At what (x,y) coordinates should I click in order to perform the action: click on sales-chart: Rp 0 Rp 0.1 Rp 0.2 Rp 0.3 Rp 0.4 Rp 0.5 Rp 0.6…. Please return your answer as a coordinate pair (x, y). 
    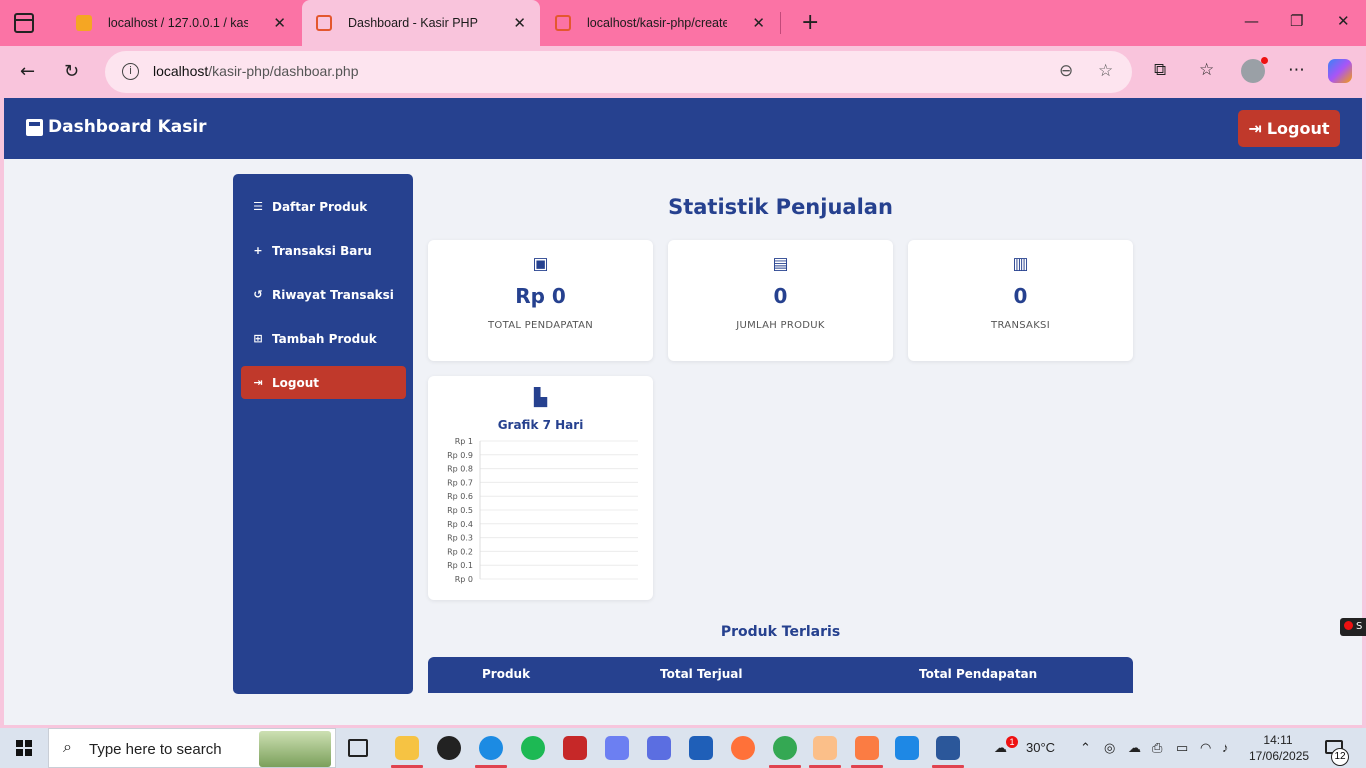
    Looking at the image, I should click on (542, 510).